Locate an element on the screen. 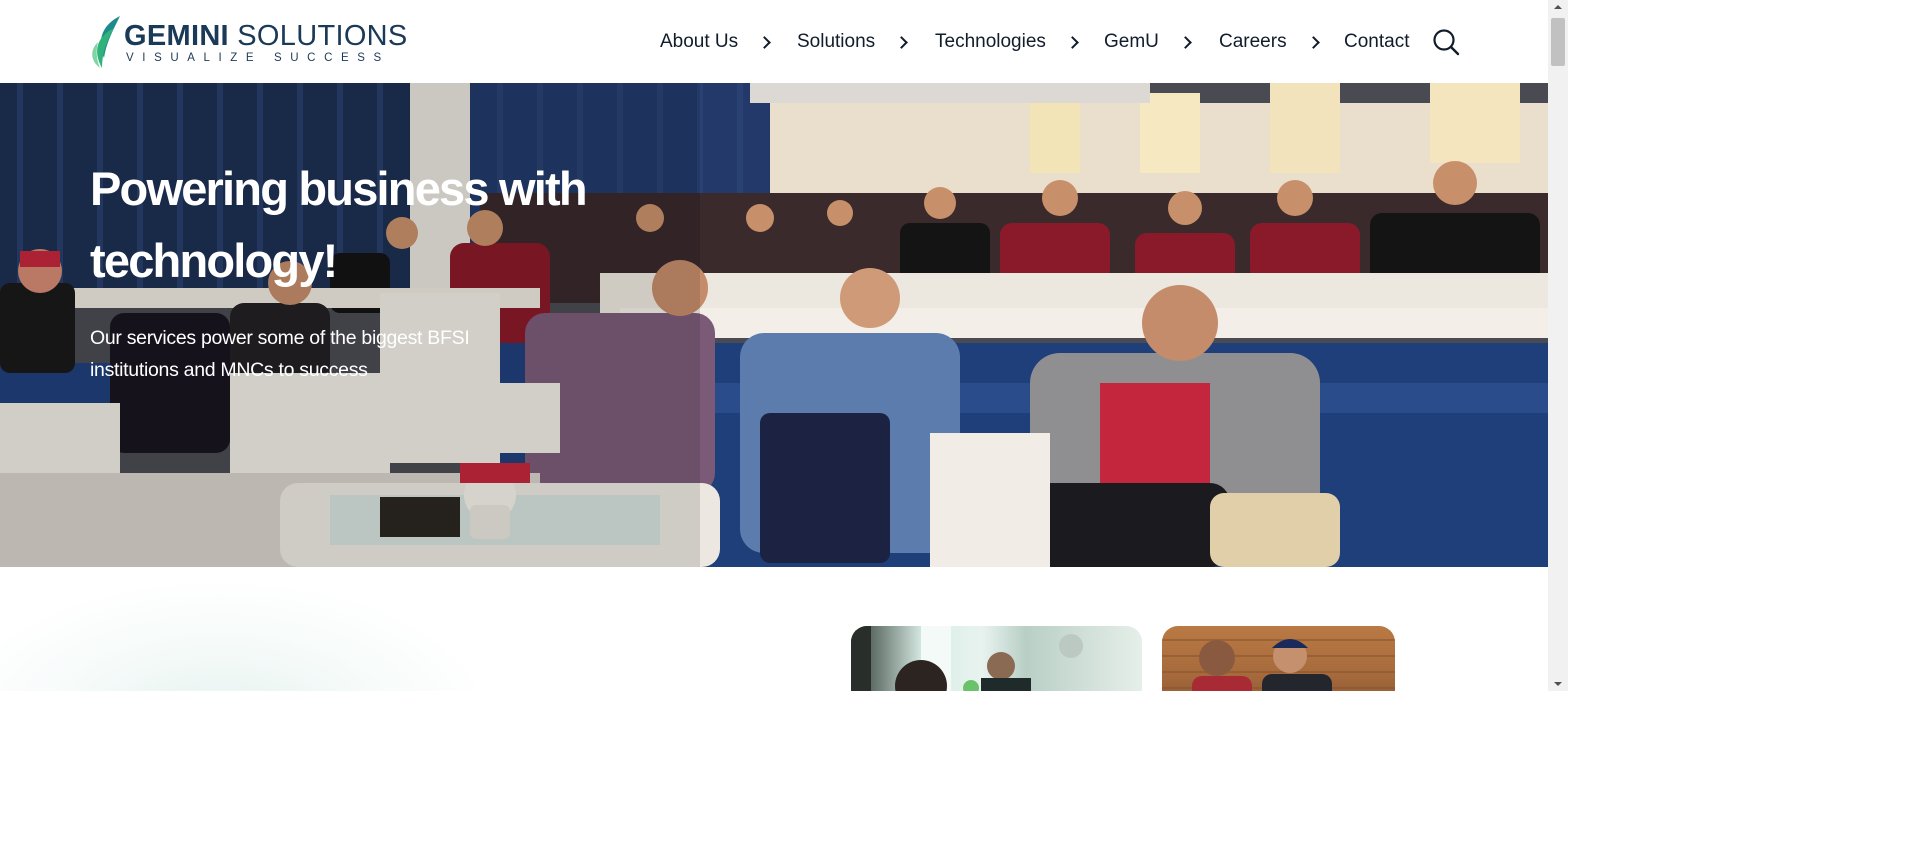 This screenshot has width=1920, height=846. nav-item-solutions: Solutions is located at coordinates (853, 42).